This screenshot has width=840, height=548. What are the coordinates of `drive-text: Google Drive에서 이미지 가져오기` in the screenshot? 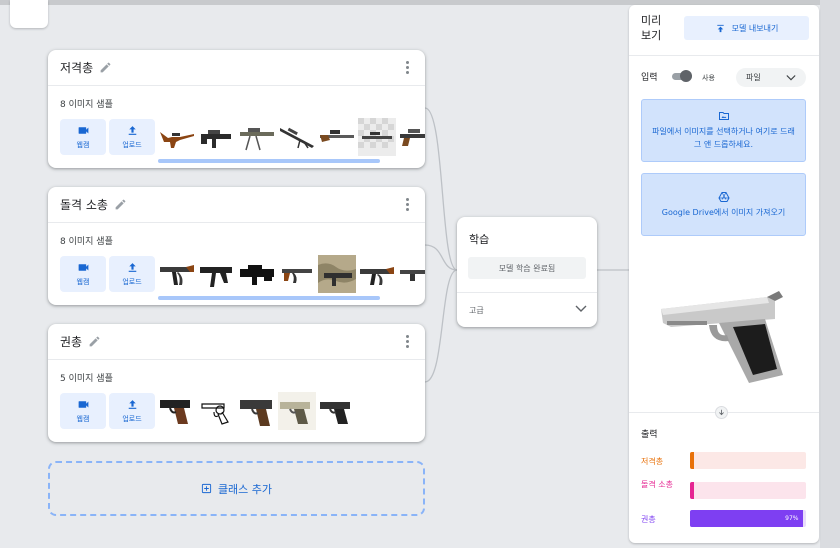 It's located at (723, 212).